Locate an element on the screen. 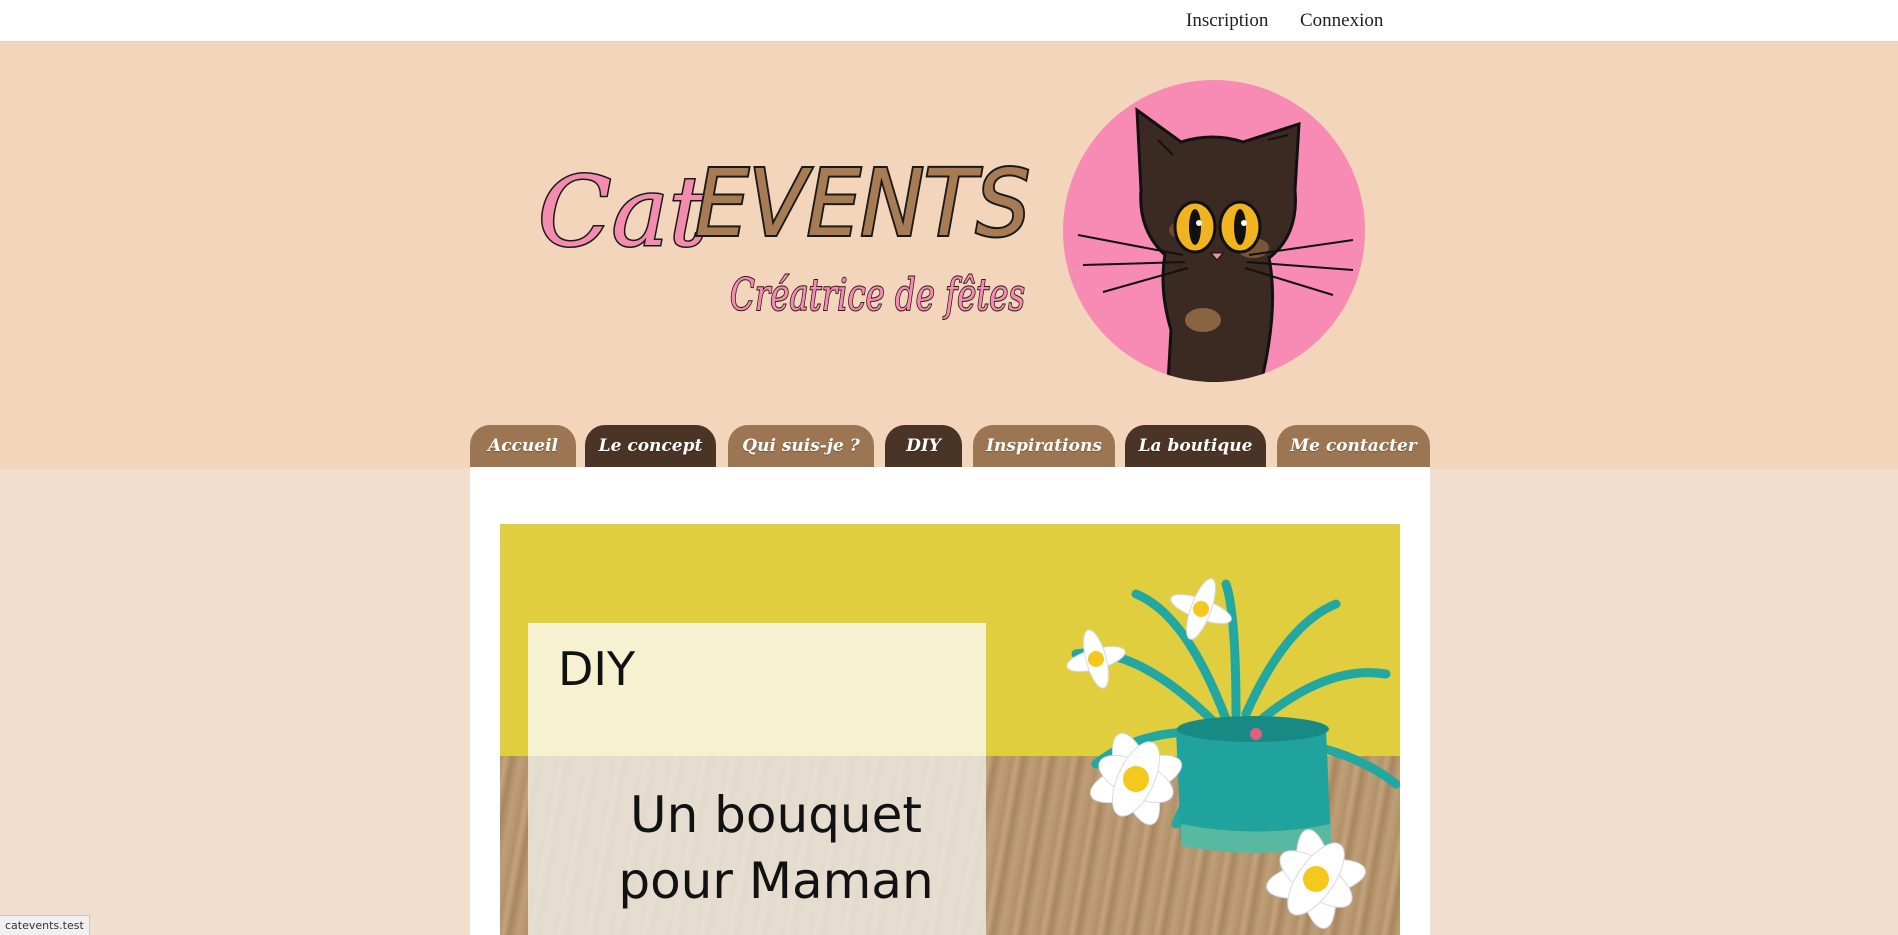 The width and height of the screenshot is (1898, 935). cat-illustration is located at coordinates (1215, 244).